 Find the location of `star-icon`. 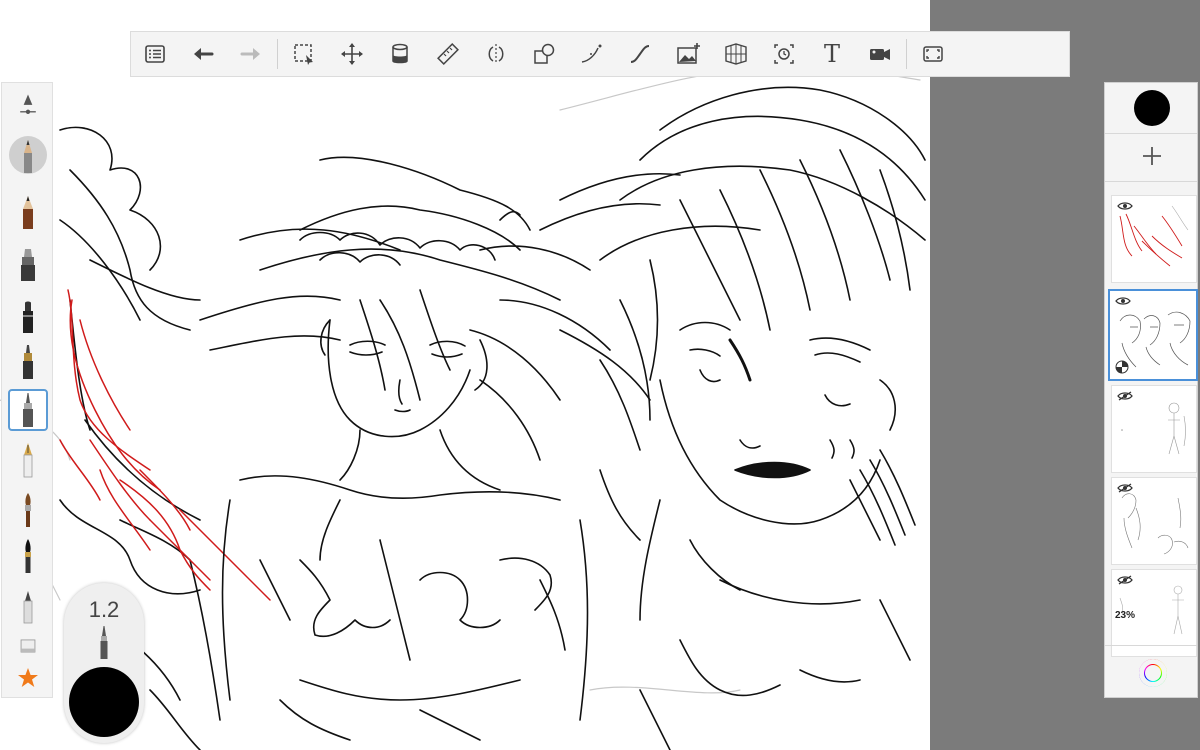

star-icon is located at coordinates (28, 677).